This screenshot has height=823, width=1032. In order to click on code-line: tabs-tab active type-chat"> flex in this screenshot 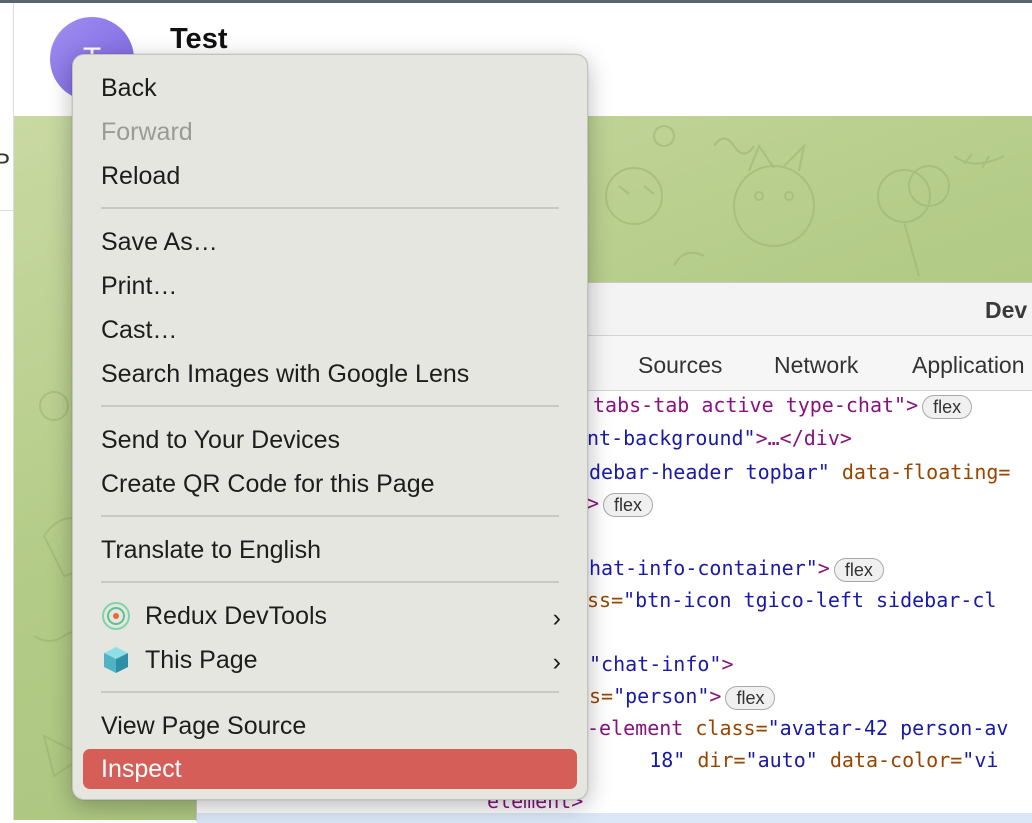, I will do `click(783, 405)`.